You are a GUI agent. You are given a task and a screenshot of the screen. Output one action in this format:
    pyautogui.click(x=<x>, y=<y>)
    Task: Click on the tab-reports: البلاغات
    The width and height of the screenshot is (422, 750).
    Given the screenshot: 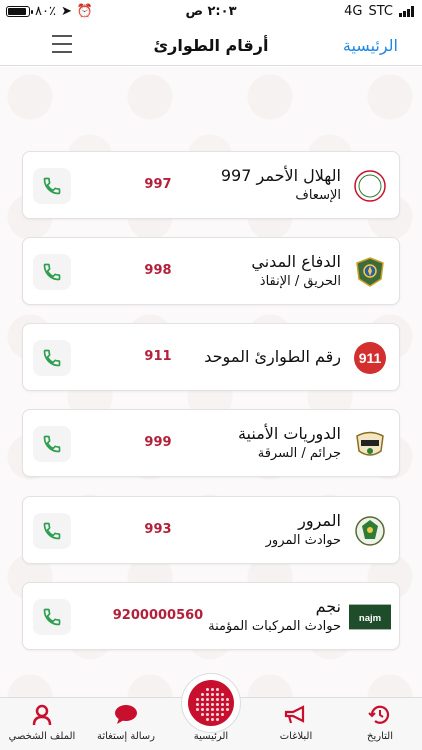 What is the action you would take?
    pyautogui.click(x=296, y=723)
    